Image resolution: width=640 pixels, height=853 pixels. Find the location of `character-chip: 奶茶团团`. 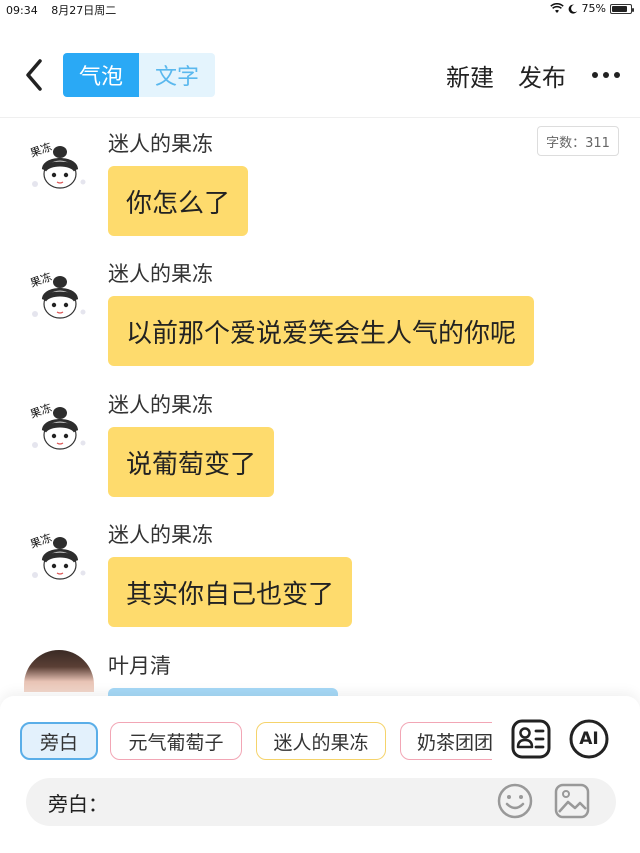

character-chip: 奶茶团团 is located at coordinates (446, 741).